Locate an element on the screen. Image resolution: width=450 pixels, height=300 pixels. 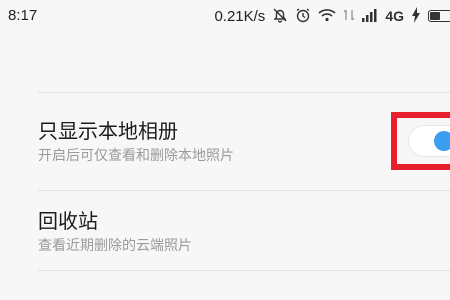
wifi-icon is located at coordinates (327, 16).